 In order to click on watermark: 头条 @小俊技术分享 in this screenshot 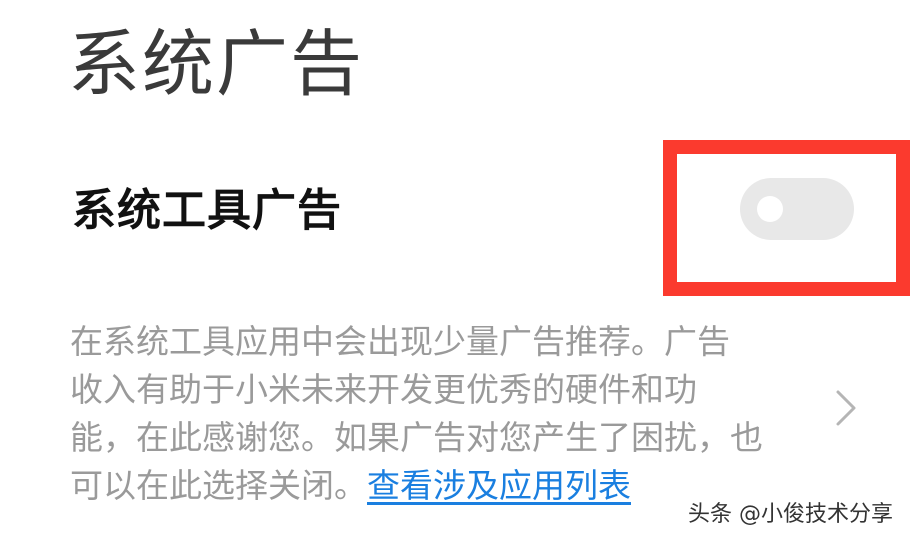, I will do `click(790, 514)`.